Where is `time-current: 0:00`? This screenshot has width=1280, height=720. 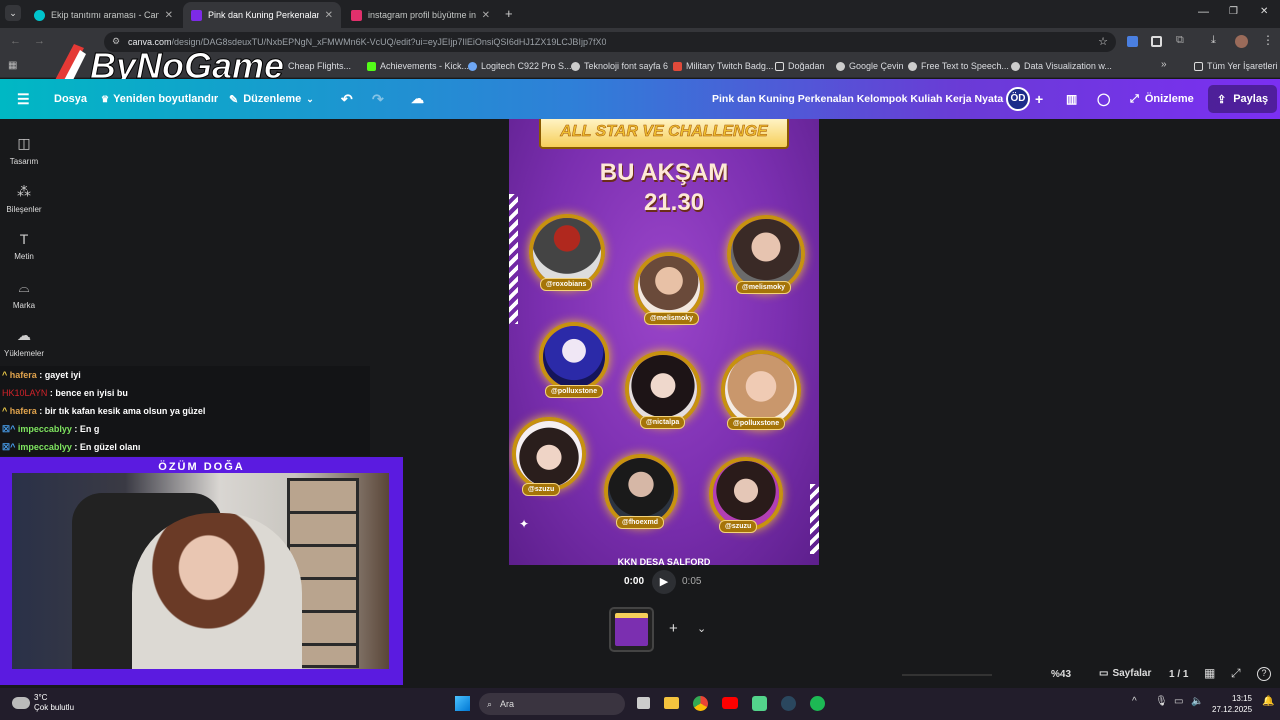 time-current: 0:00 is located at coordinates (634, 581).